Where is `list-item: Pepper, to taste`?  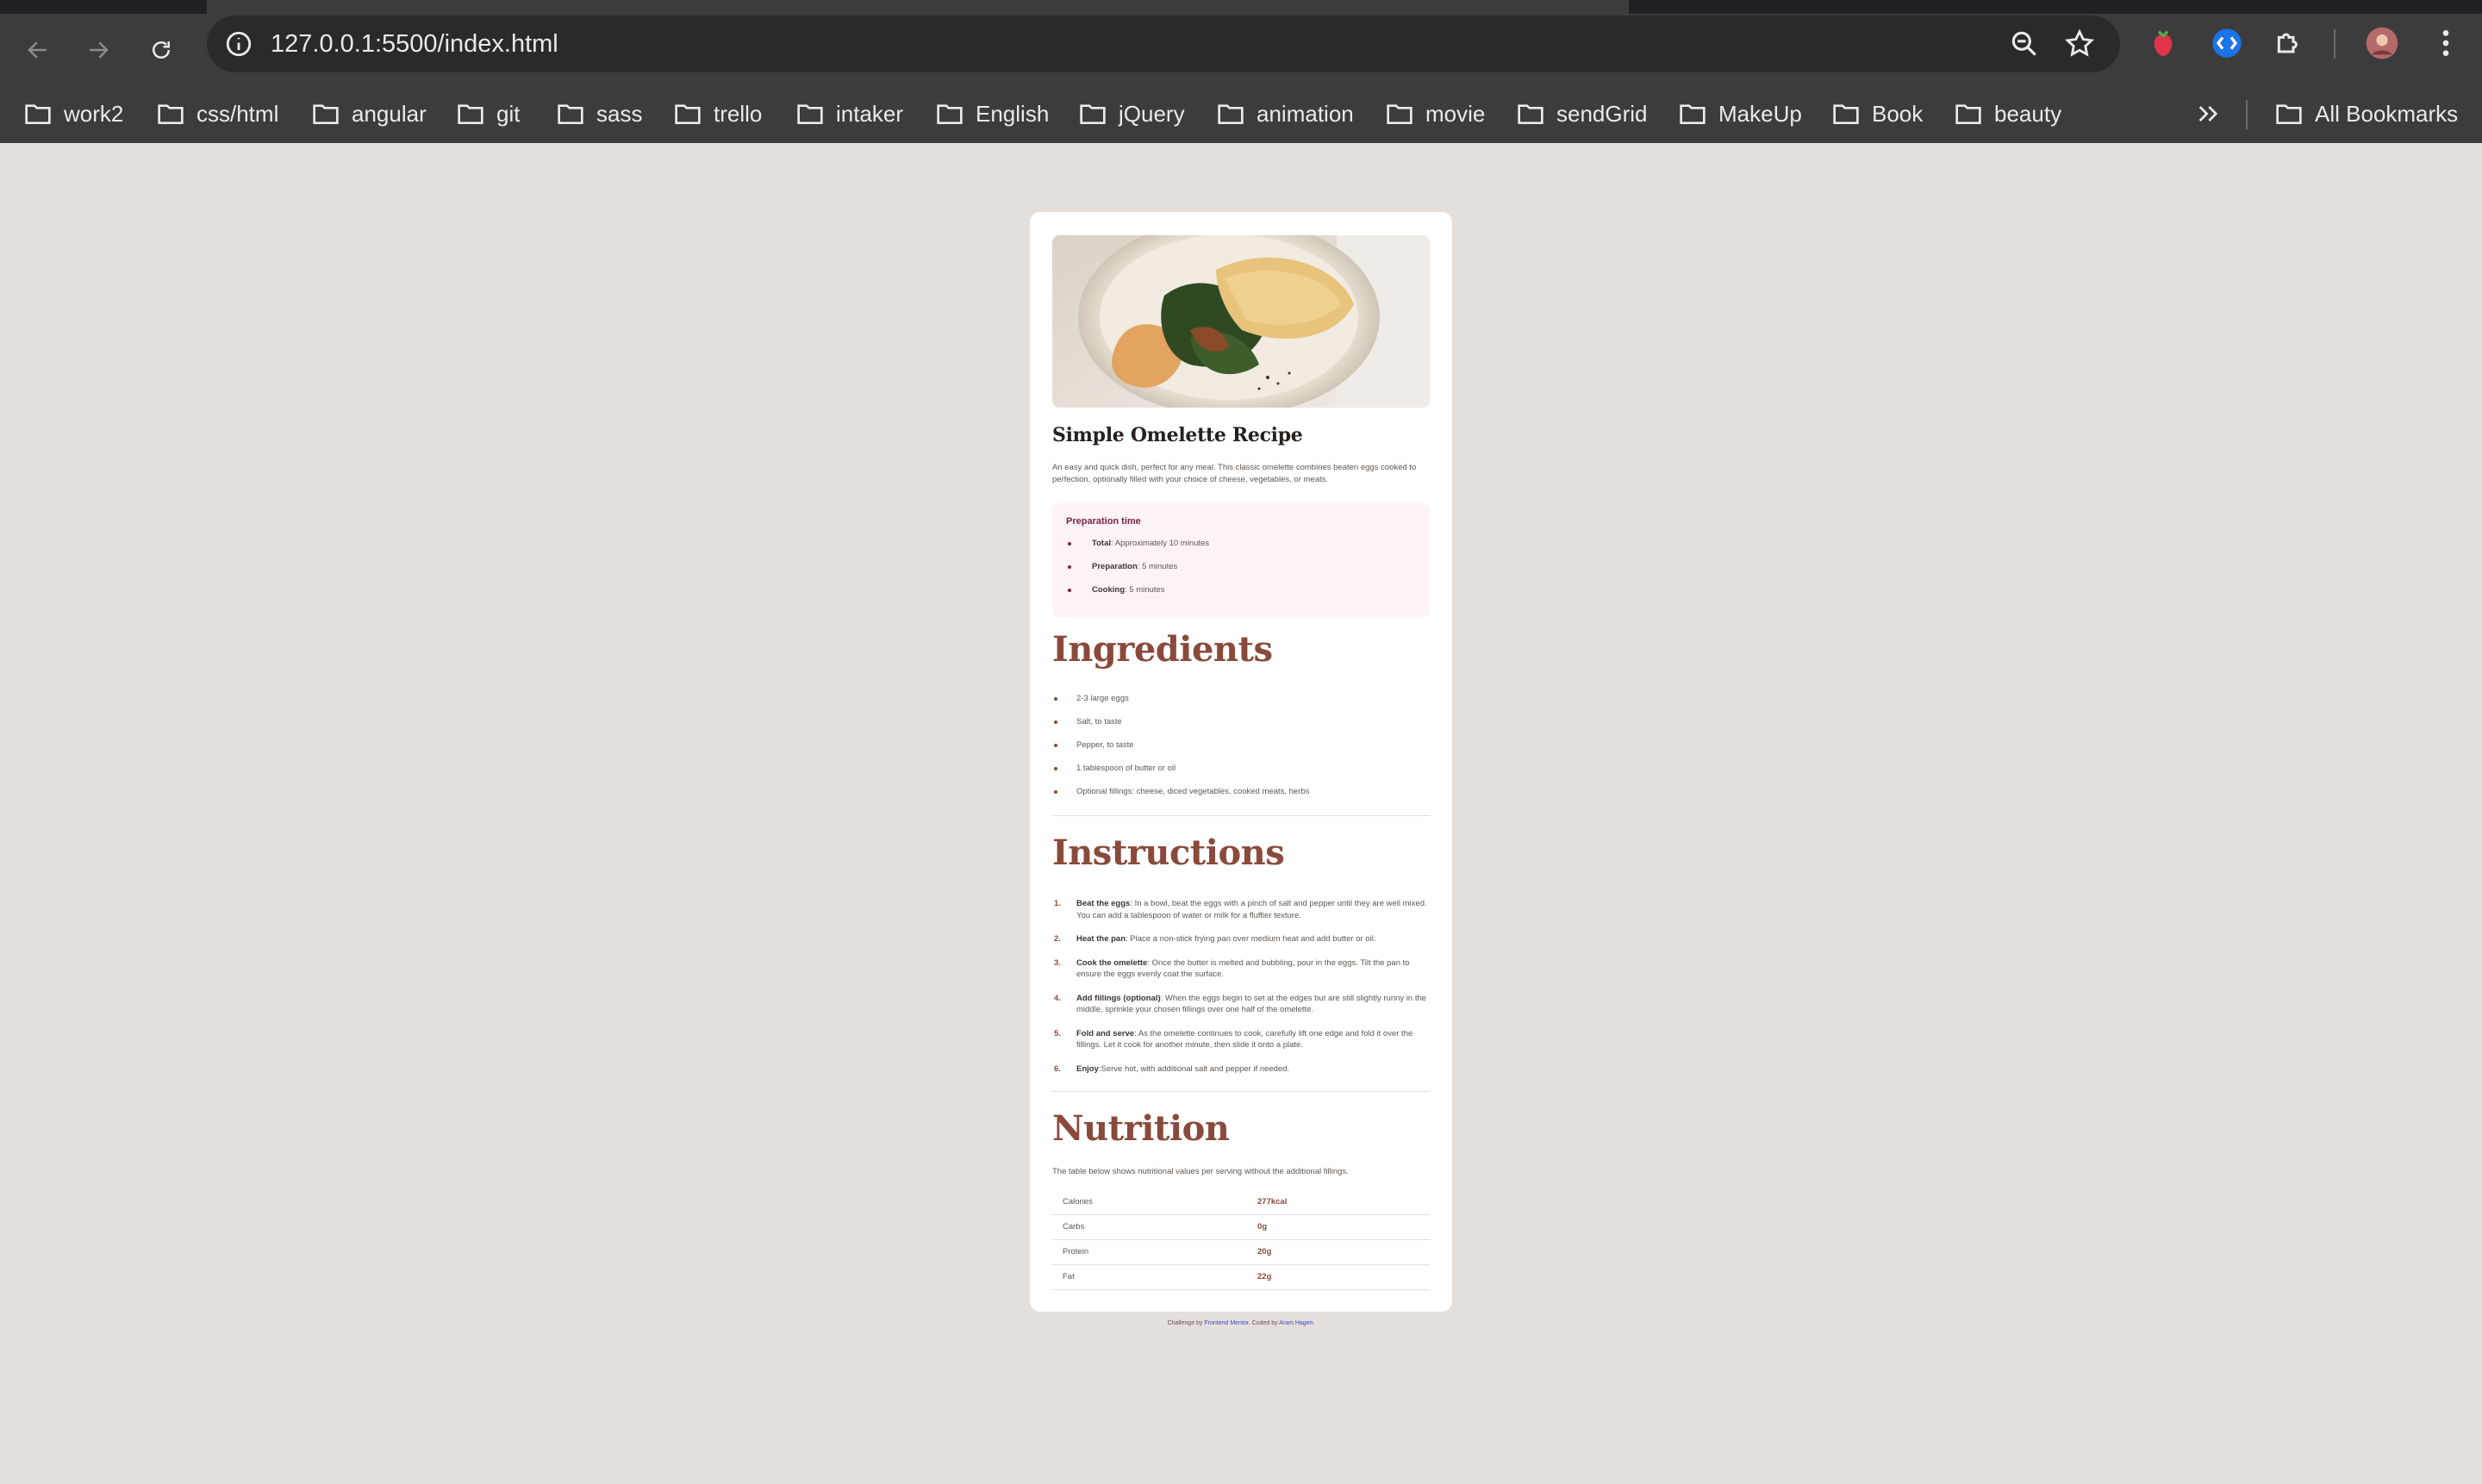 list-item: Pepper, to taste is located at coordinates (1180, 751).